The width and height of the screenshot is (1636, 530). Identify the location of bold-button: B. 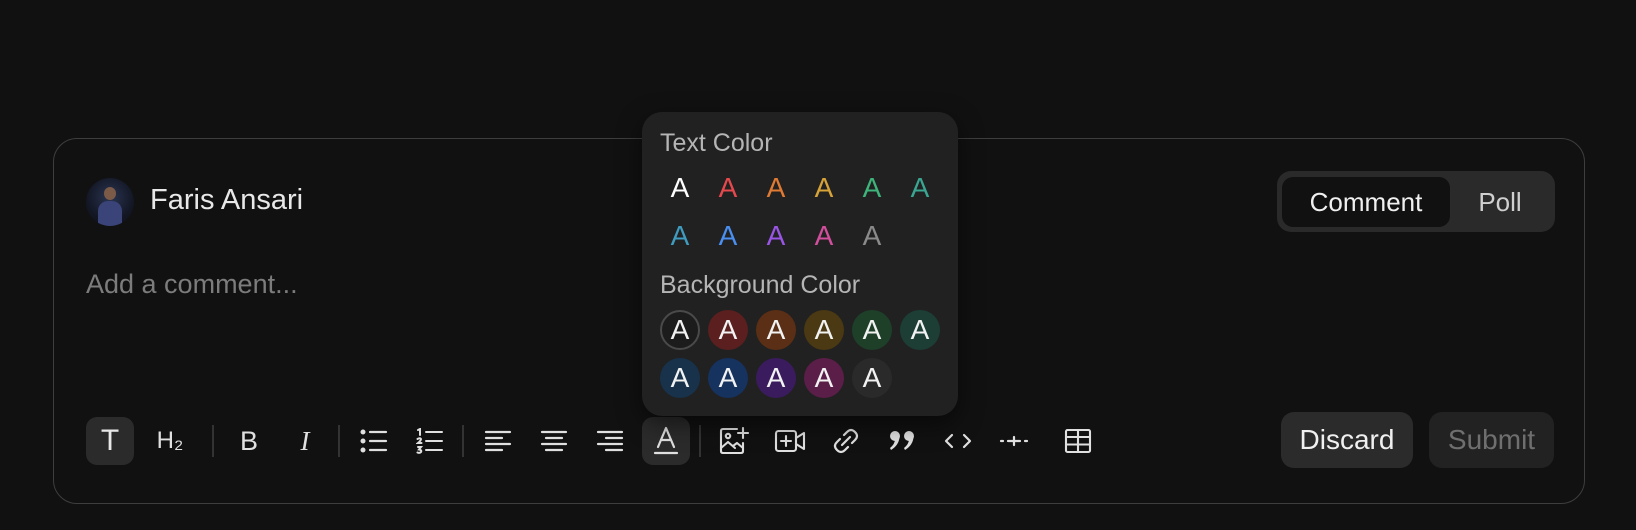
(249, 441).